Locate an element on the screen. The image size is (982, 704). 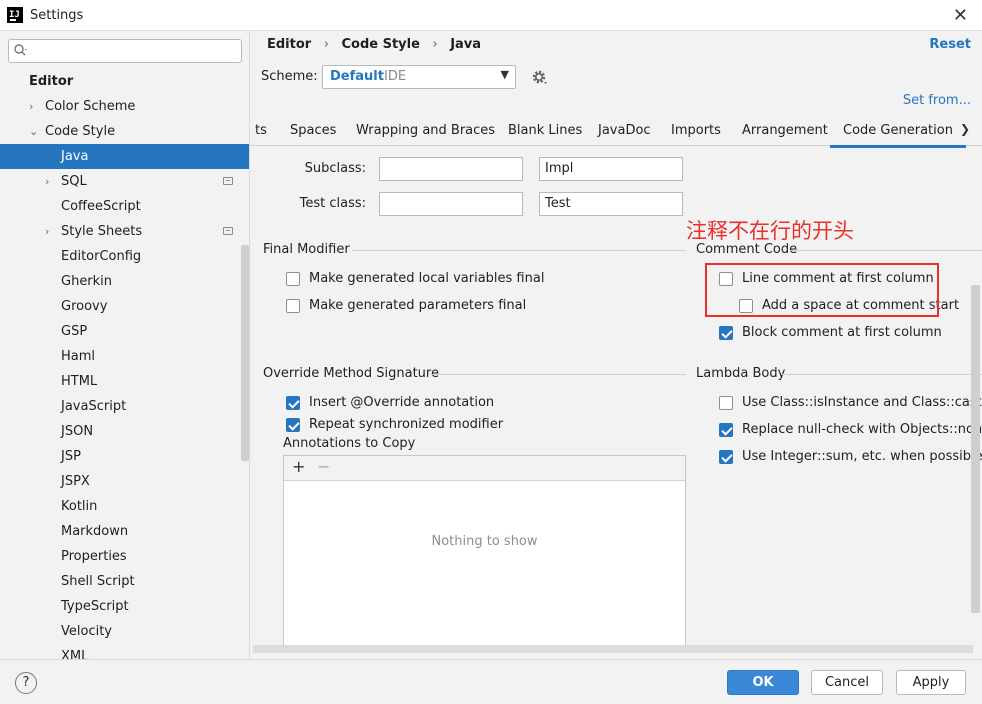
divider is located at coordinates (882, 374).